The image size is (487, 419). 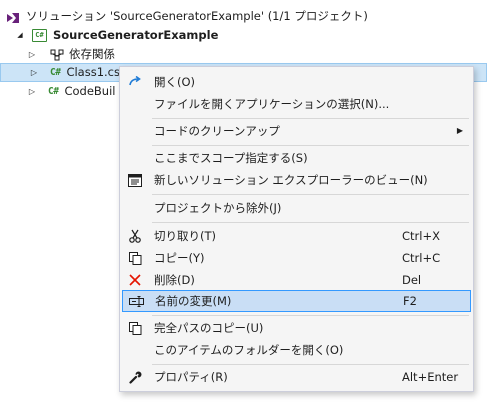 I want to click on menu-item-properties: プロパティ(R) Alt+Enter, so click(x=296, y=377).